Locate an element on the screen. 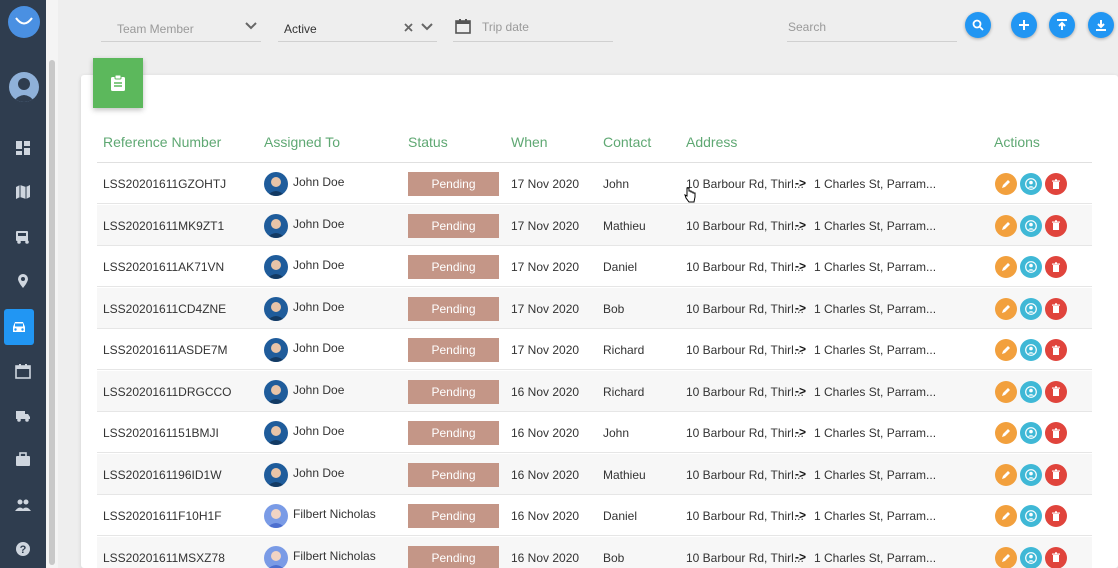 This screenshot has height=568, width=1118. add-button is located at coordinates (1024, 25).